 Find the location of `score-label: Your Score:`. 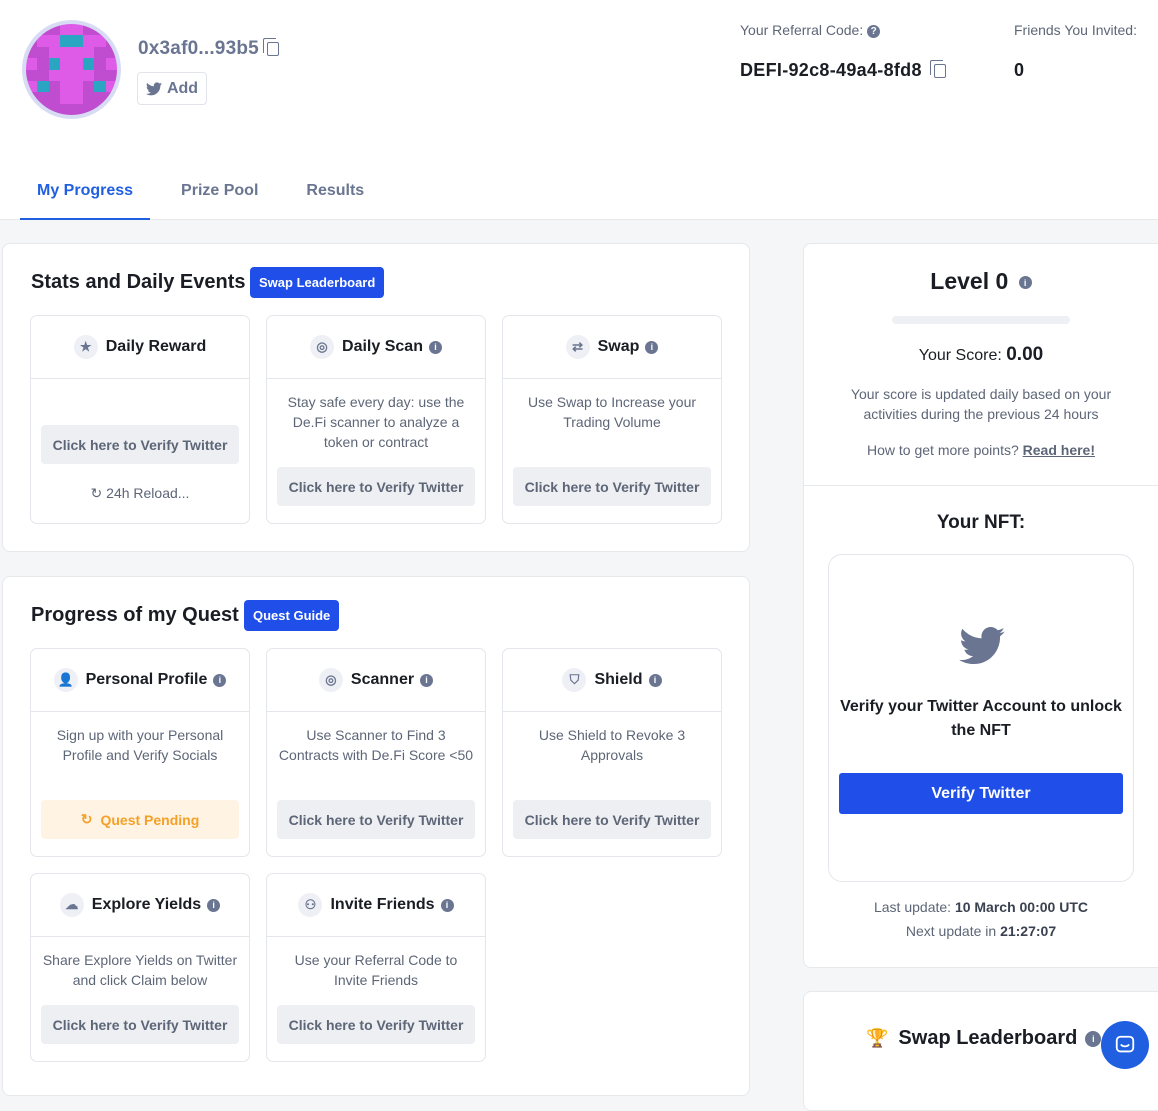

score-label: Your Score: is located at coordinates (960, 355).